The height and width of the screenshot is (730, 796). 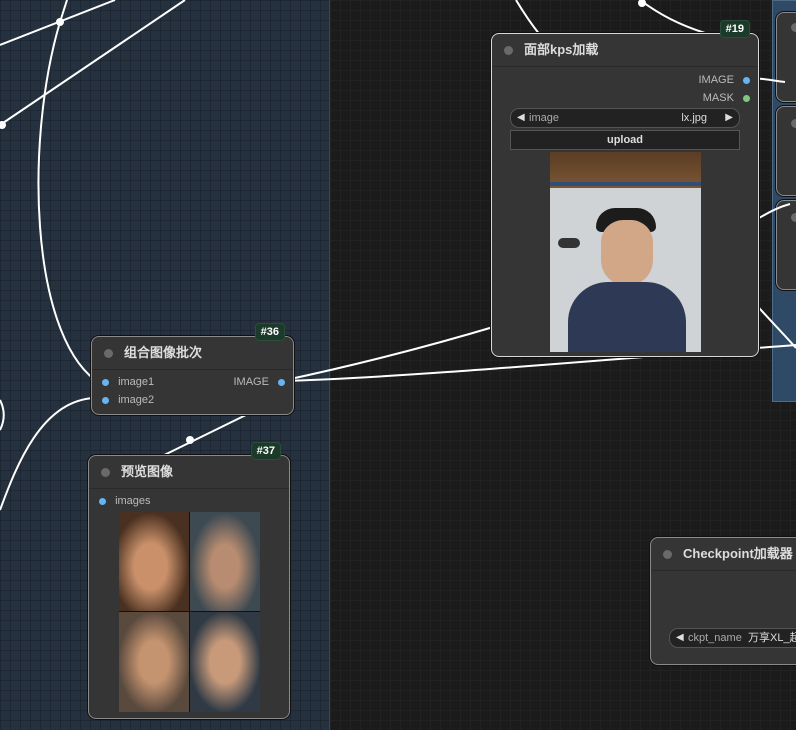 I want to click on wall-sticker, so click(x=569, y=243).